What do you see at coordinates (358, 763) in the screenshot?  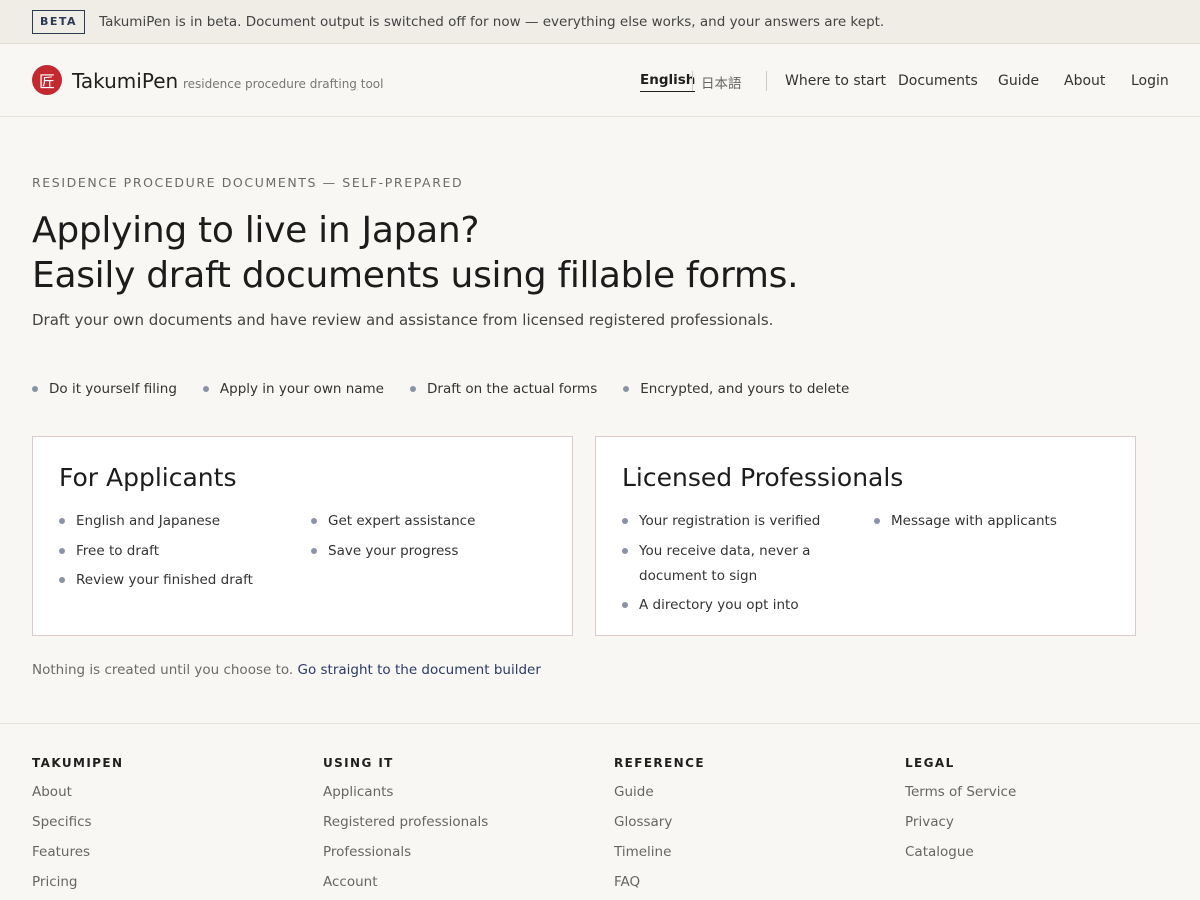 I see `footer-heading: USING IT` at bounding box center [358, 763].